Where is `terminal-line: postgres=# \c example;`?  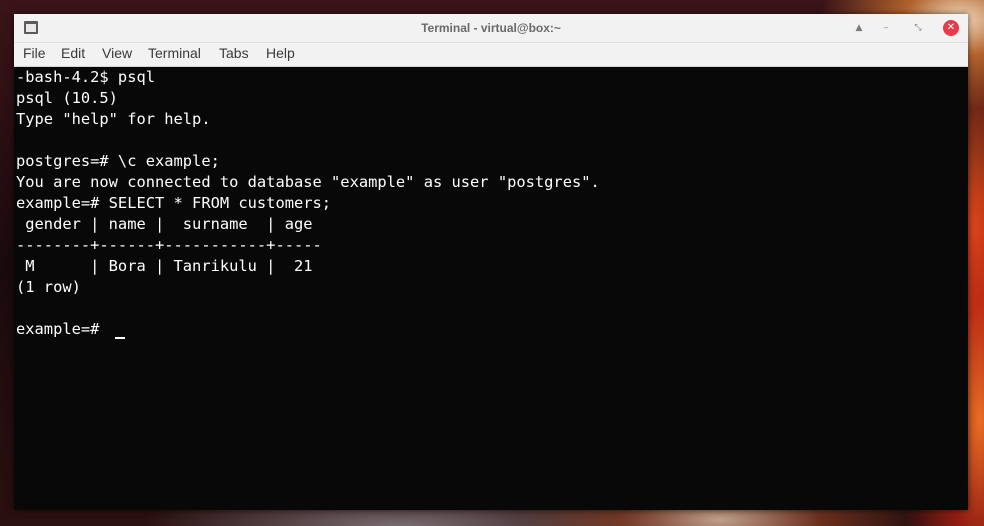 terminal-line: postgres=# \c example; is located at coordinates (118, 161).